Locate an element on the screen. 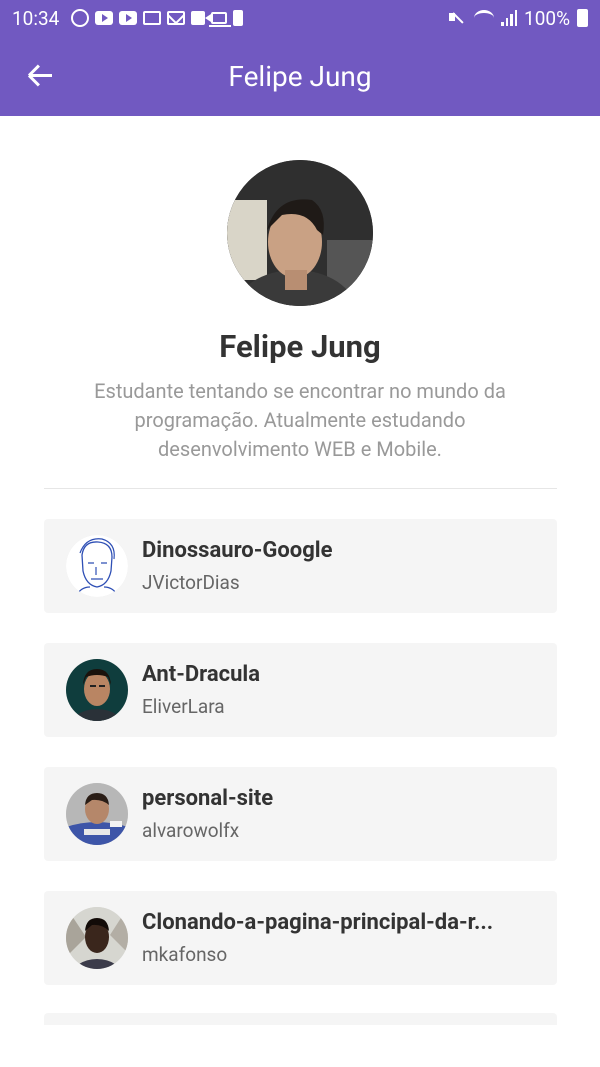  mute-icon is located at coordinates (458, 18).